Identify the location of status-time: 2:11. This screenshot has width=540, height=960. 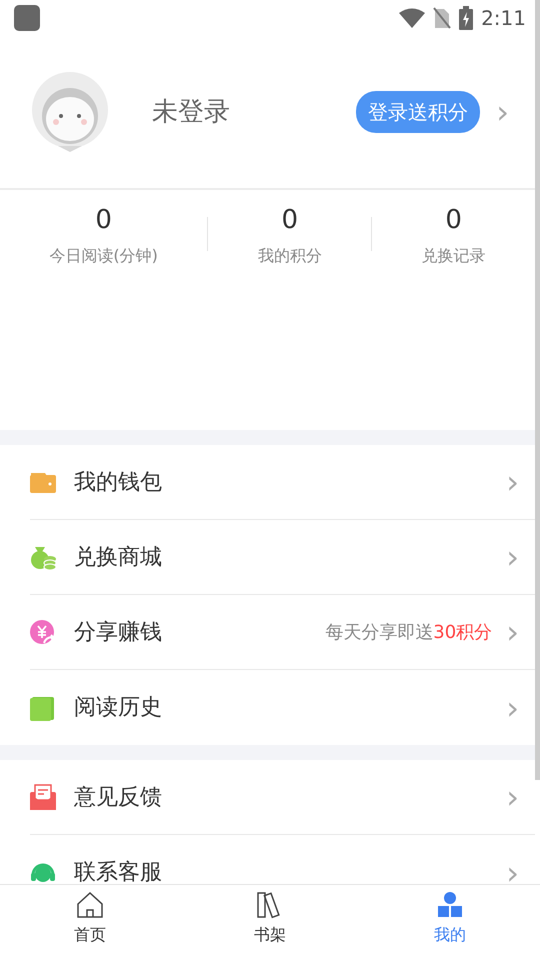
(503, 18).